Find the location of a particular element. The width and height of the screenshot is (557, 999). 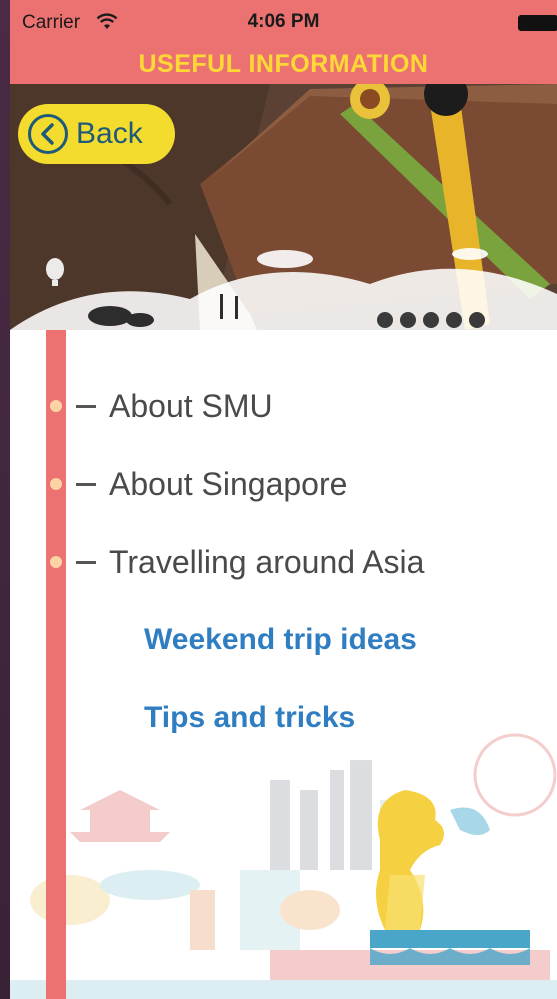

navigation-bar: USEFUL INFORMATION is located at coordinates (283, 64).